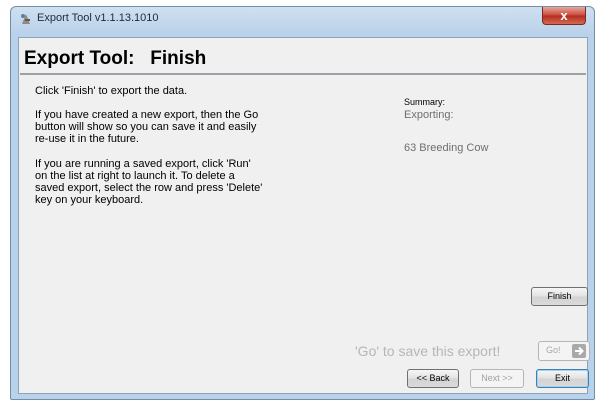 The image size is (600, 403). I want to click on header-divider, so click(303, 74).